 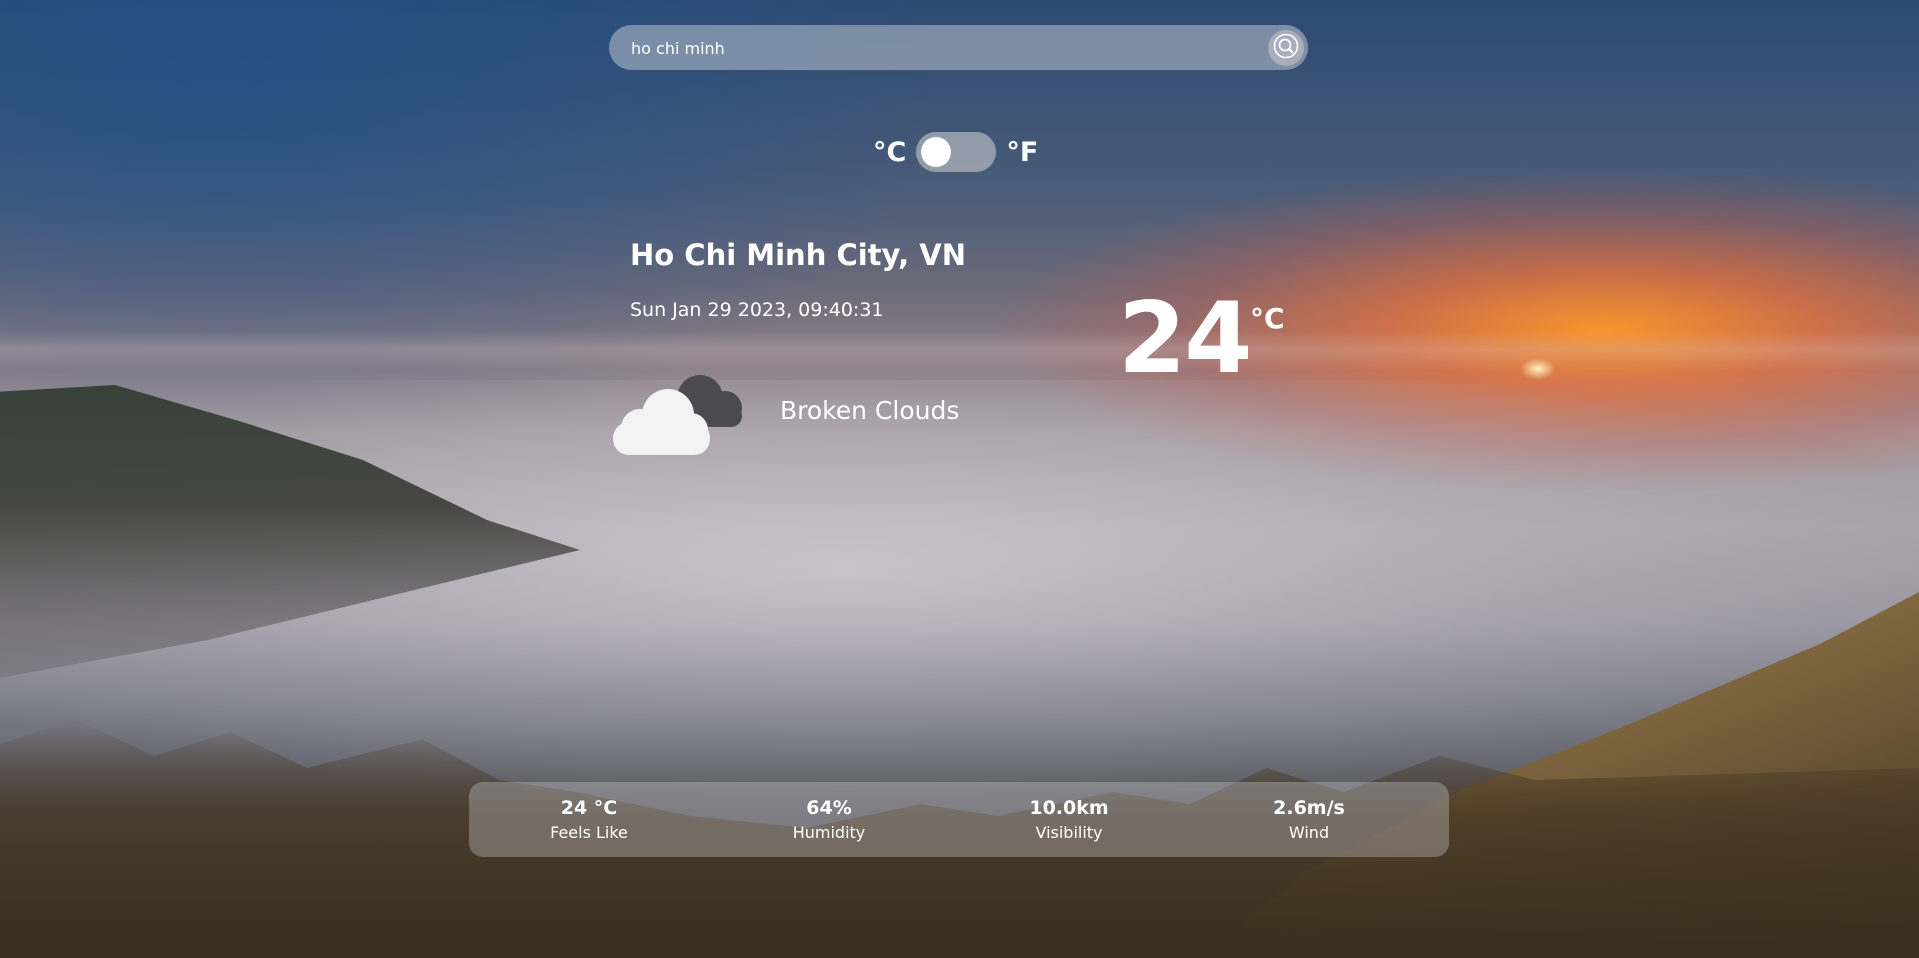 What do you see at coordinates (931, 48) in the screenshot?
I see `search-input` at bounding box center [931, 48].